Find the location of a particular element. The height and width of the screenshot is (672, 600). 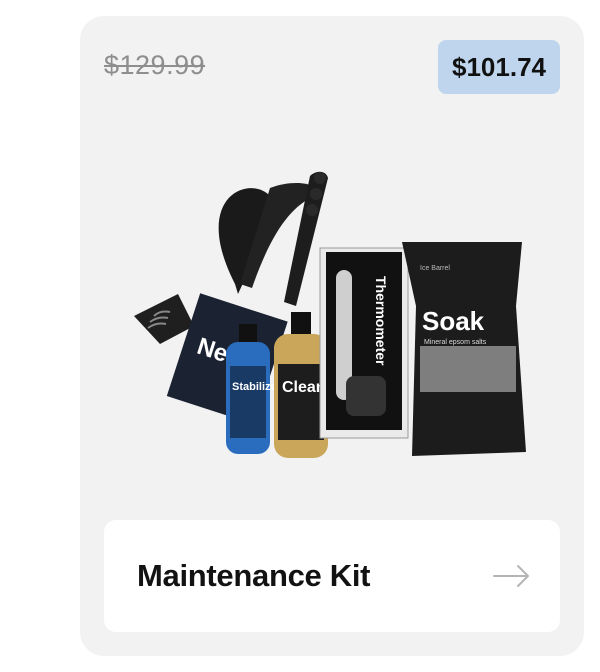

product-name: Maintenance Kit is located at coordinates (254, 575).